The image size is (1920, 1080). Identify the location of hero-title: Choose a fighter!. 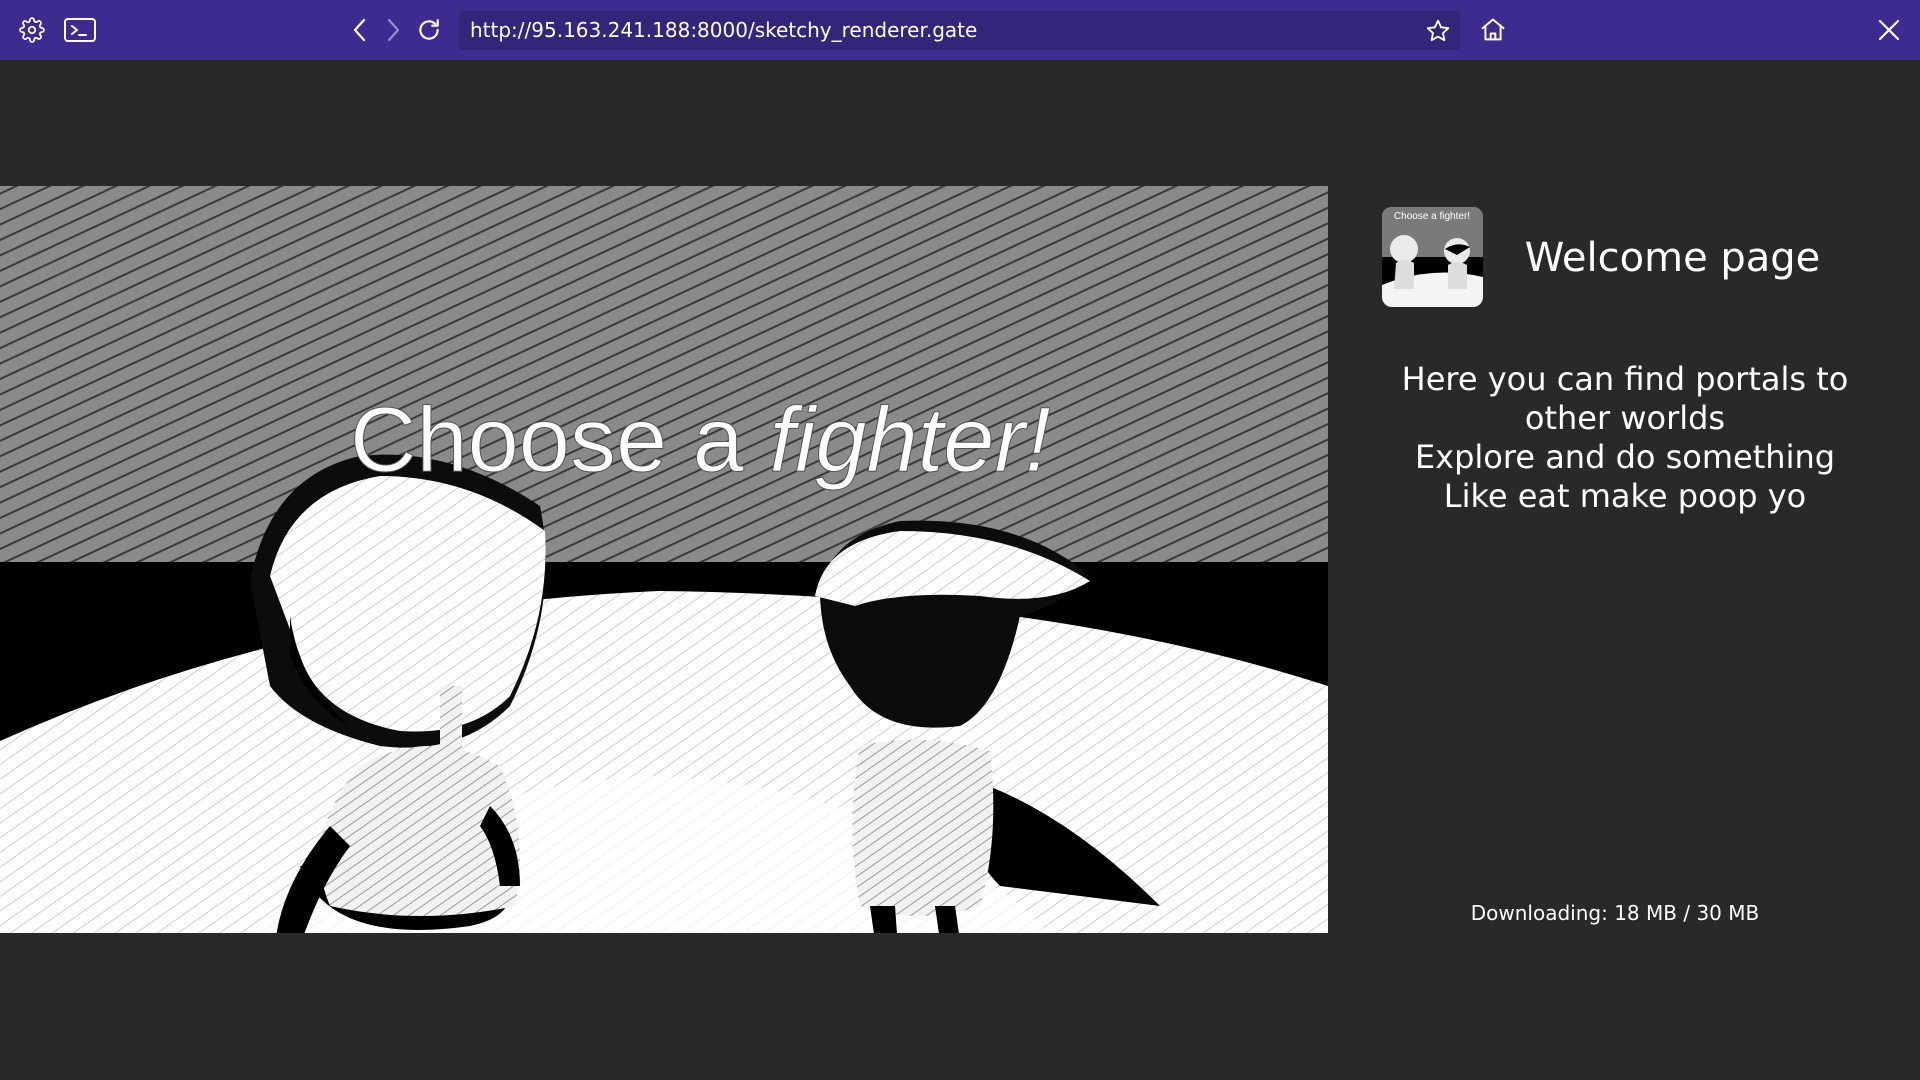
(700, 440).